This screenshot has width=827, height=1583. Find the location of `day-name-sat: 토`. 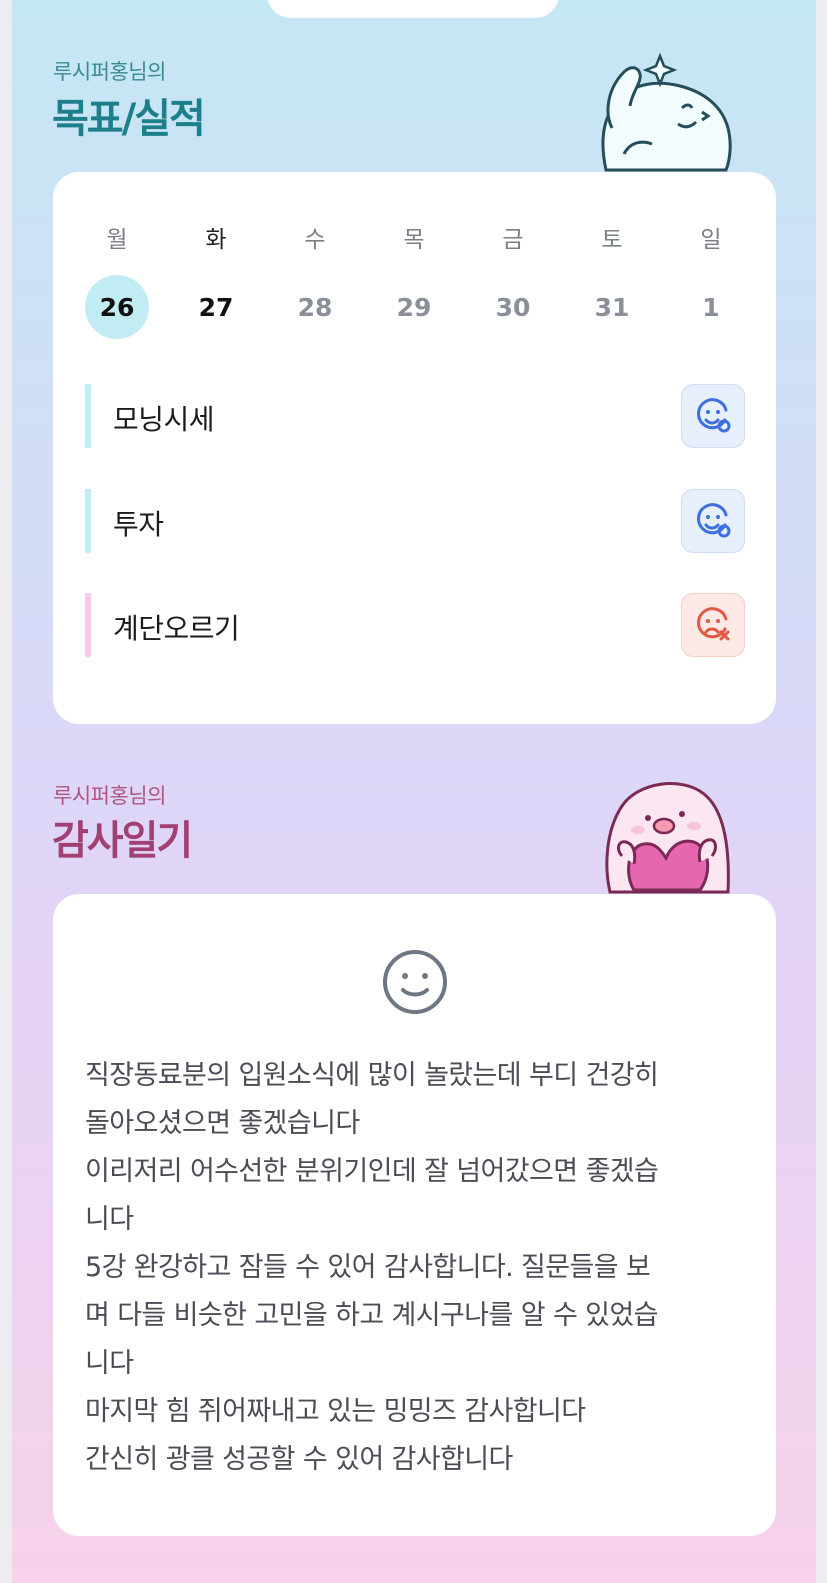

day-name-sat: 토 is located at coordinates (612, 240).